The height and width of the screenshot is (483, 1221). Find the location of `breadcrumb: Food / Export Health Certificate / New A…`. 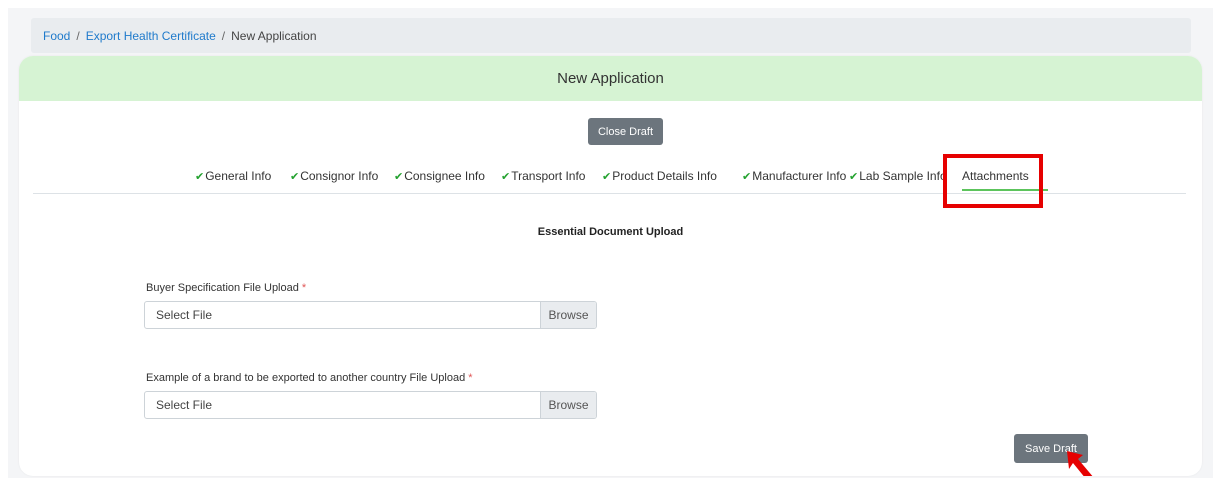

breadcrumb: Food / Export Health Certificate / New A… is located at coordinates (611, 35).